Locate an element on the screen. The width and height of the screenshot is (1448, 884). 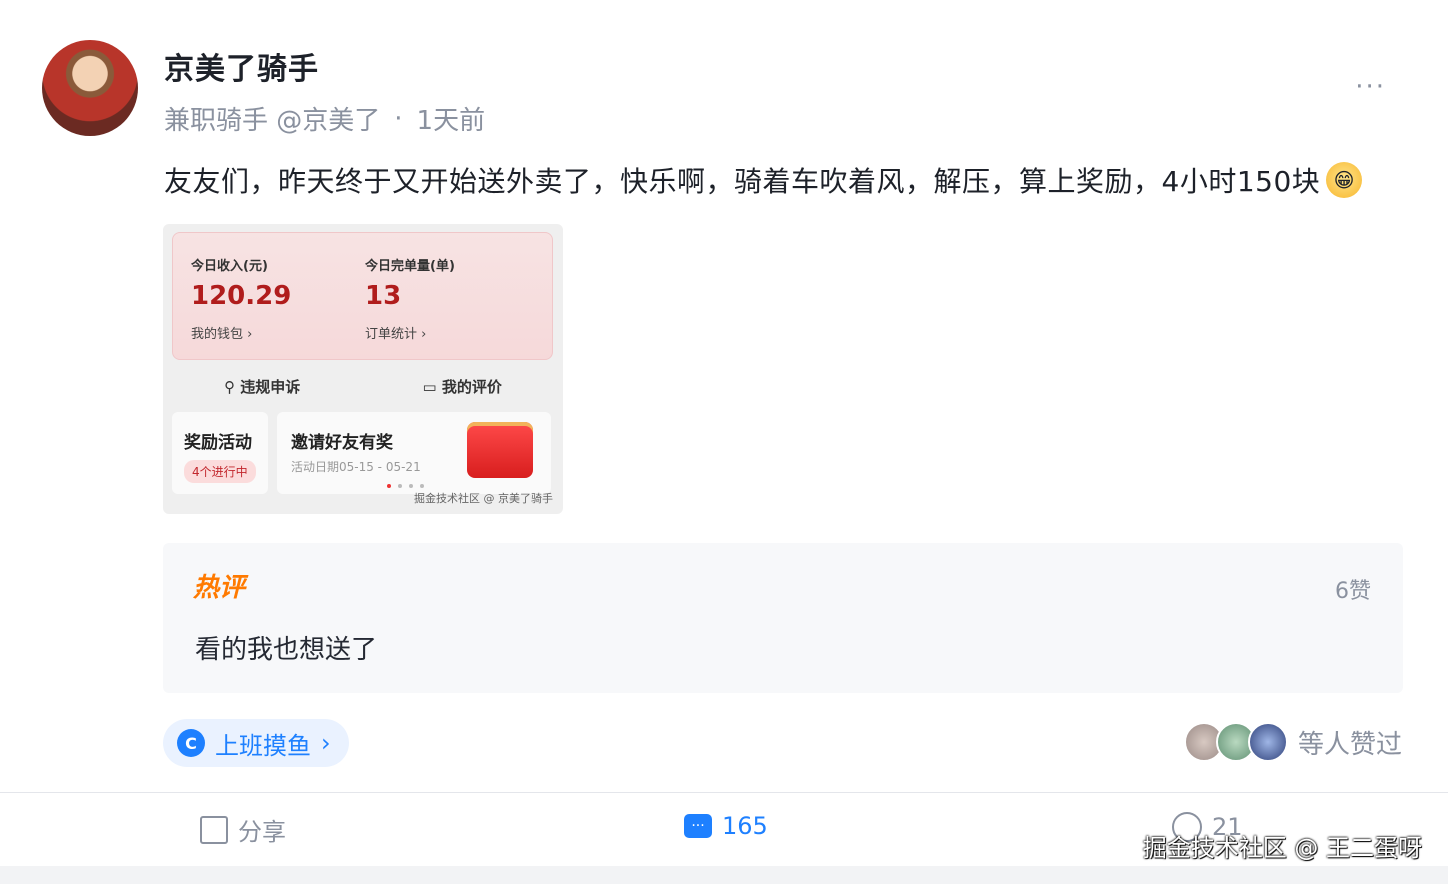
orders-label: 今日完单量(单) is located at coordinates (410, 266).